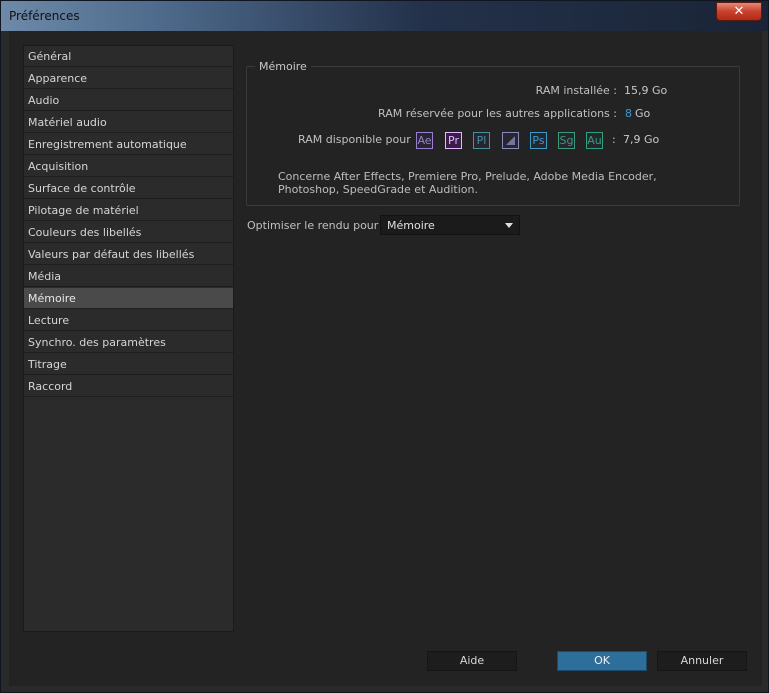  What do you see at coordinates (510, 140) in the screenshot?
I see `media-encoder-icon` at bounding box center [510, 140].